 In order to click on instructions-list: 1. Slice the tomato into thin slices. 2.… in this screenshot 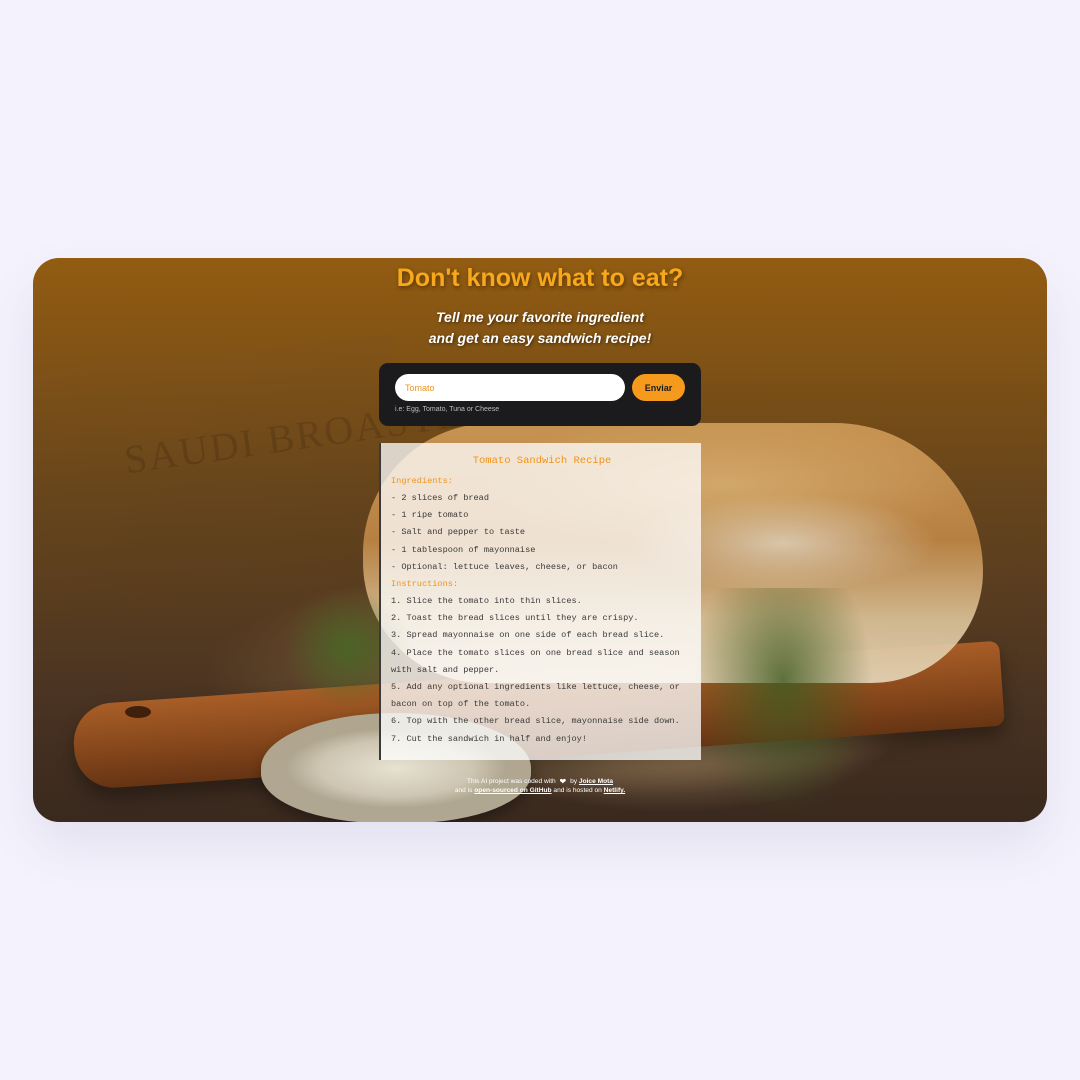, I will do `click(542, 670)`.